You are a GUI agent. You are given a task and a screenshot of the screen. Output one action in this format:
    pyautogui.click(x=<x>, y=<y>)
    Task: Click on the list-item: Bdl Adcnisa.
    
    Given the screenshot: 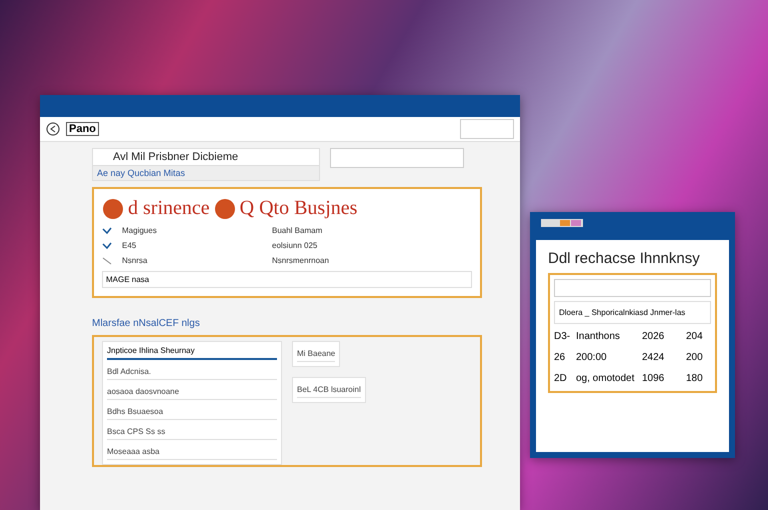 What is the action you would take?
    pyautogui.click(x=192, y=372)
    